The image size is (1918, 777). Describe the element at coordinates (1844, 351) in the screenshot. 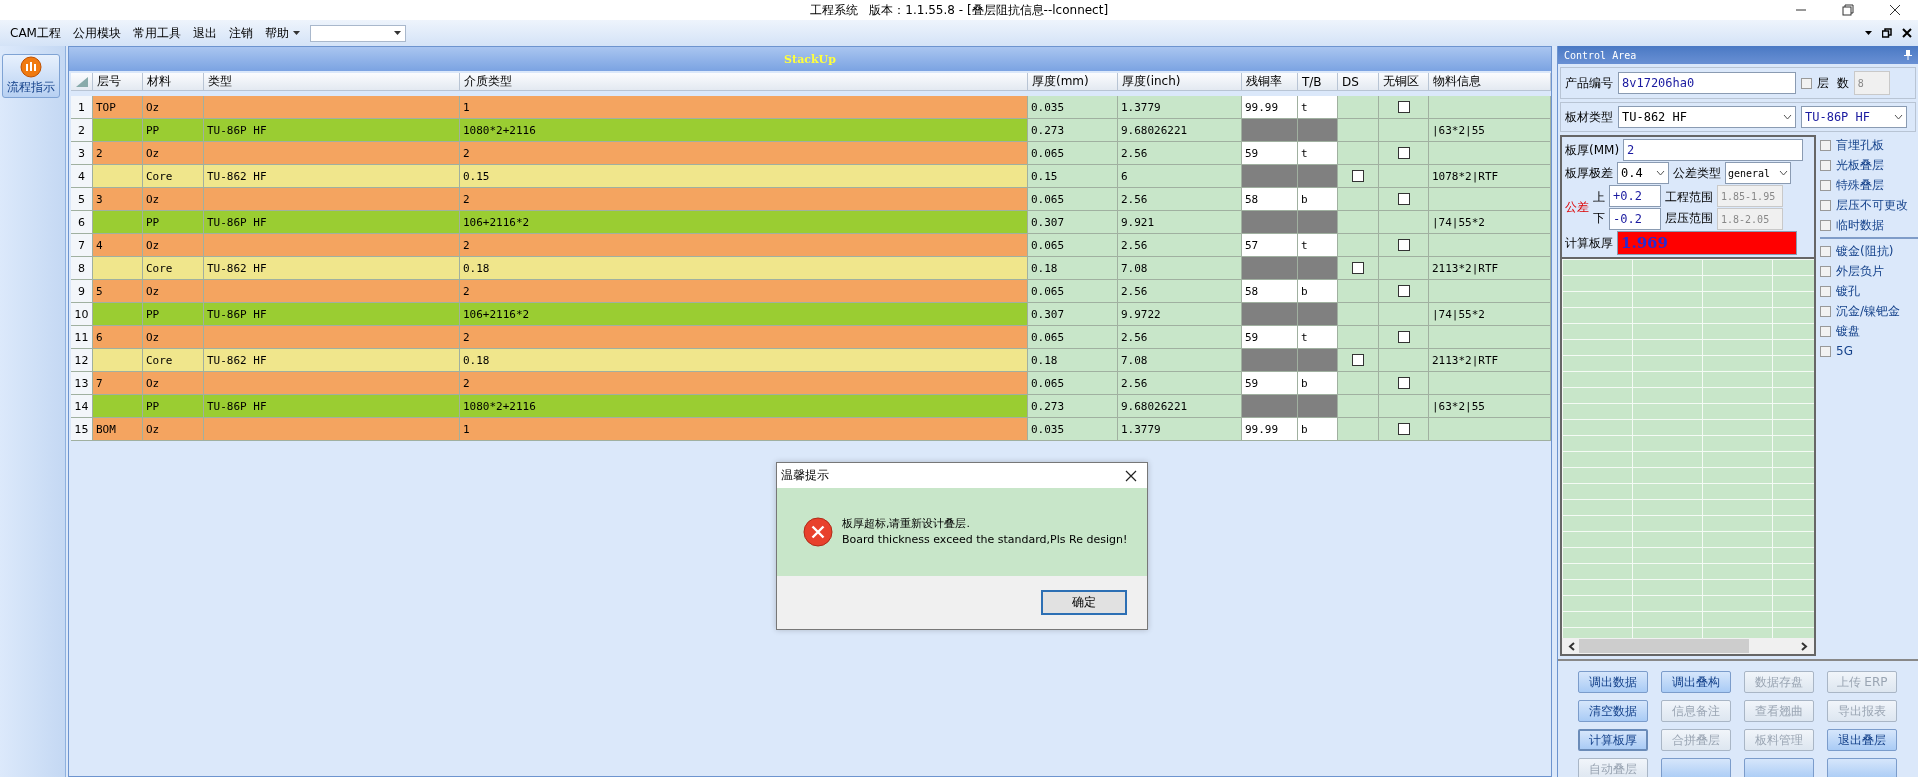

I see `checkbox-label: 5G` at that location.